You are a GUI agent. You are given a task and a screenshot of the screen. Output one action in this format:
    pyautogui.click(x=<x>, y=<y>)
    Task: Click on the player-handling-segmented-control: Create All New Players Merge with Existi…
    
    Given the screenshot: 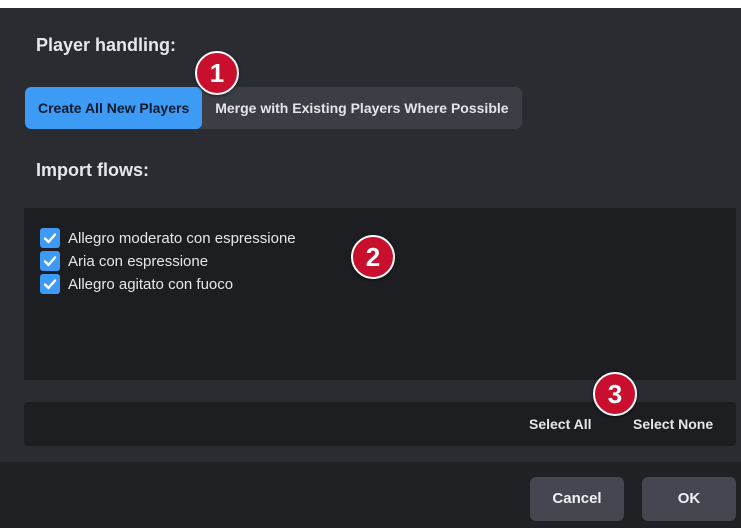 What is the action you would take?
    pyautogui.click(x=273, y=108)
    